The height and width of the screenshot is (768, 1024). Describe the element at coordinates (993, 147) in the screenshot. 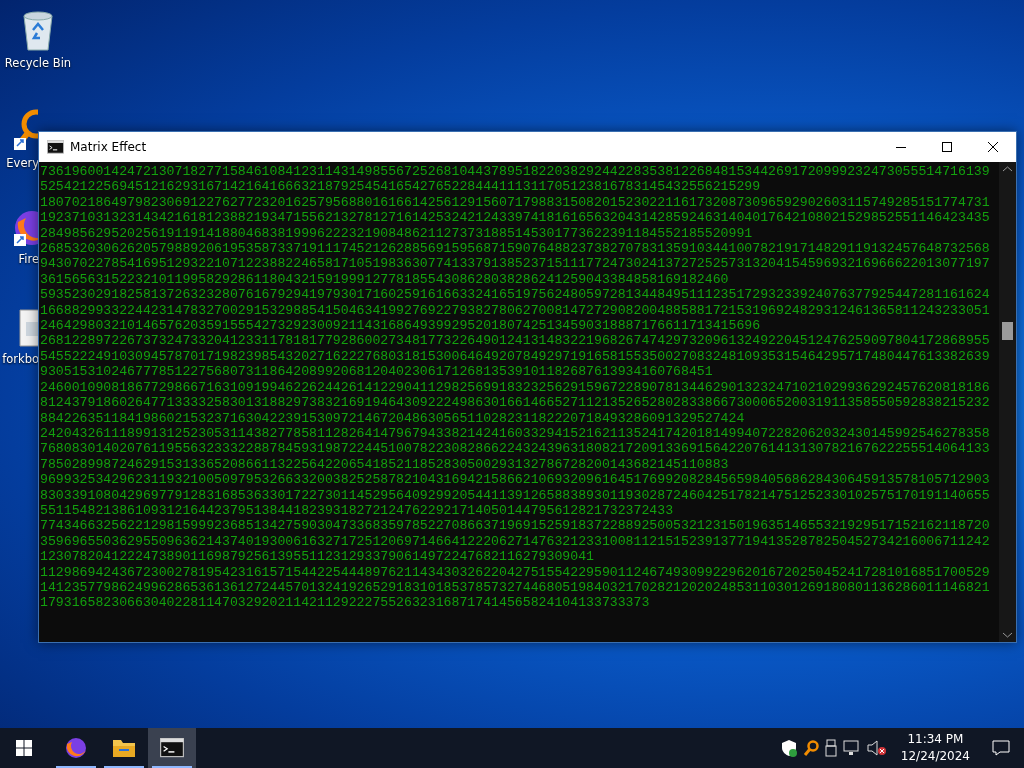

I see `close-icon` at that location.